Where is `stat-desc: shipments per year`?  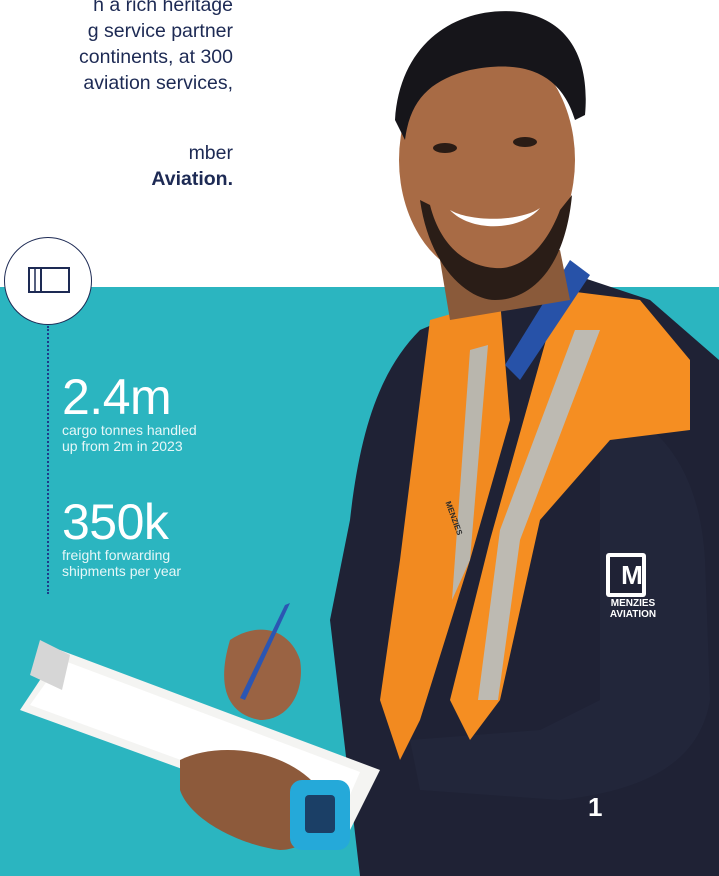
stat-desc: shipments per year is located at coordinates (122, 571).